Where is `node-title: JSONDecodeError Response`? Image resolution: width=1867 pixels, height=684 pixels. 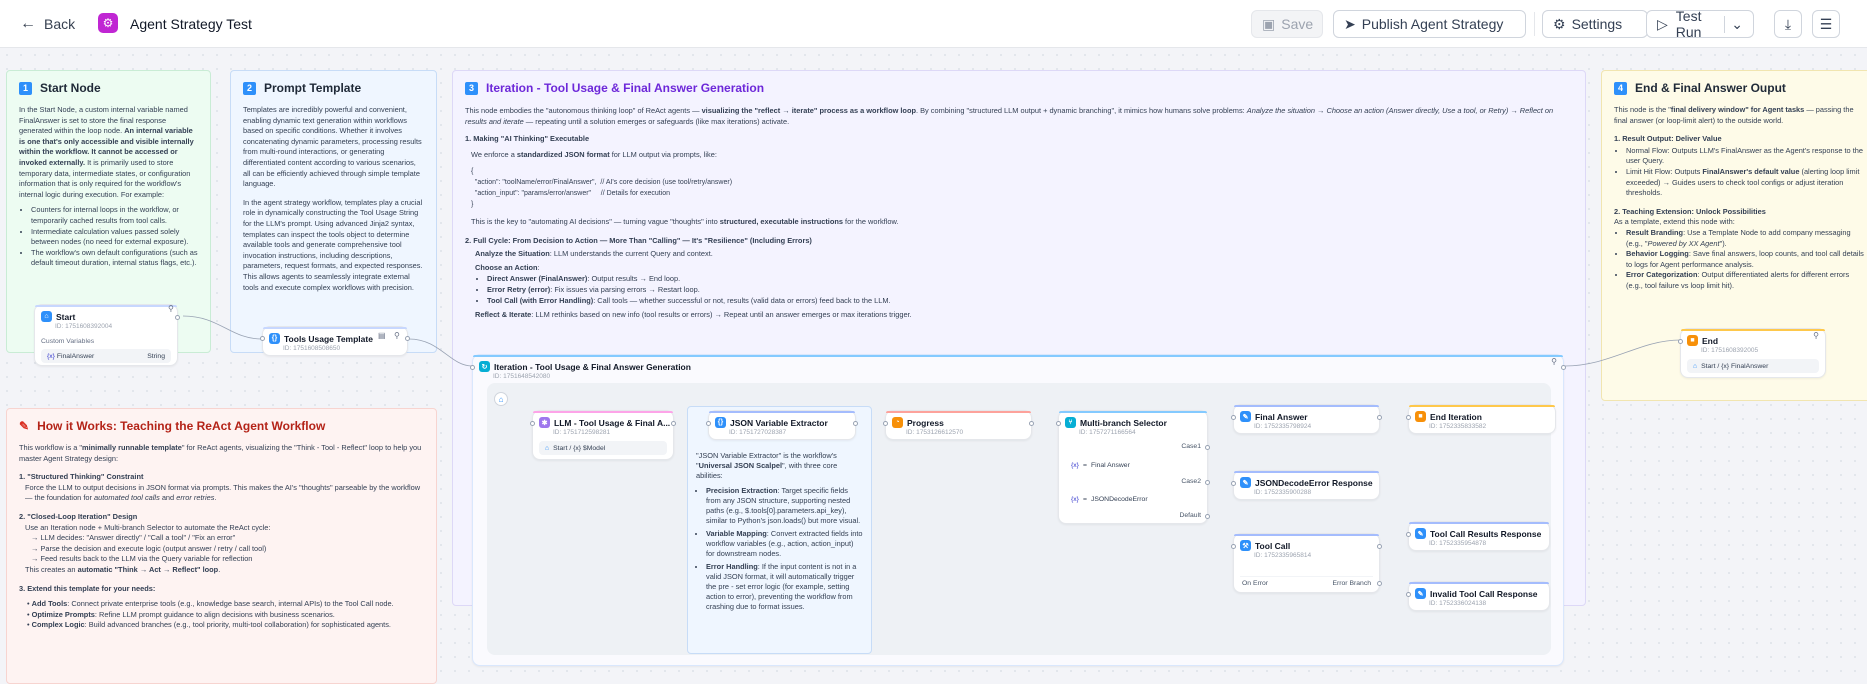
node-title: JSONDecodeError Response is located at coordinates (1314, 482).